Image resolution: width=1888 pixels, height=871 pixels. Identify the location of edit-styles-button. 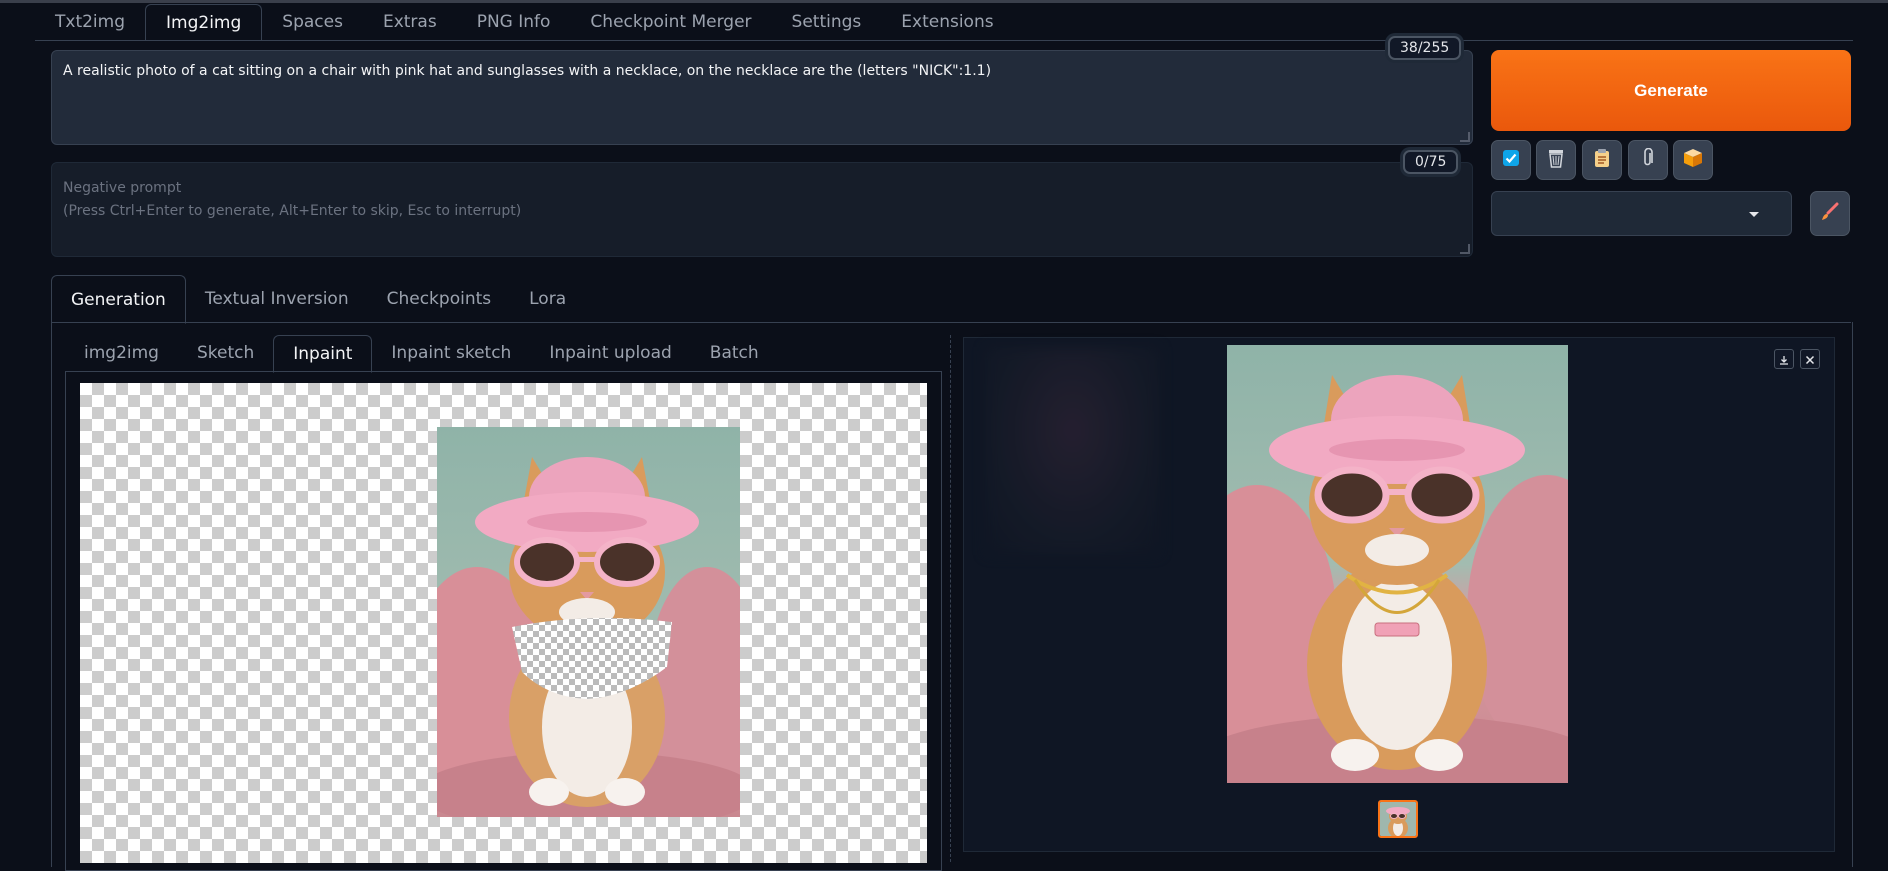
(1830, 213).